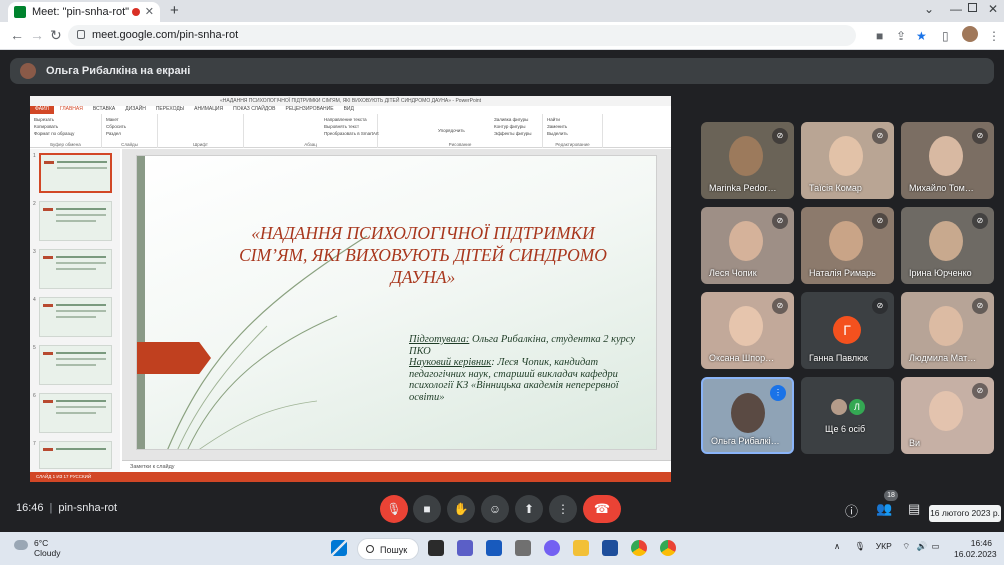 Image resolution: width=1004 pixels, height=565 pixels. Describe the element at coordinates (602, 509) in the screenshot. I see `end-call-button: ☎` at that location.